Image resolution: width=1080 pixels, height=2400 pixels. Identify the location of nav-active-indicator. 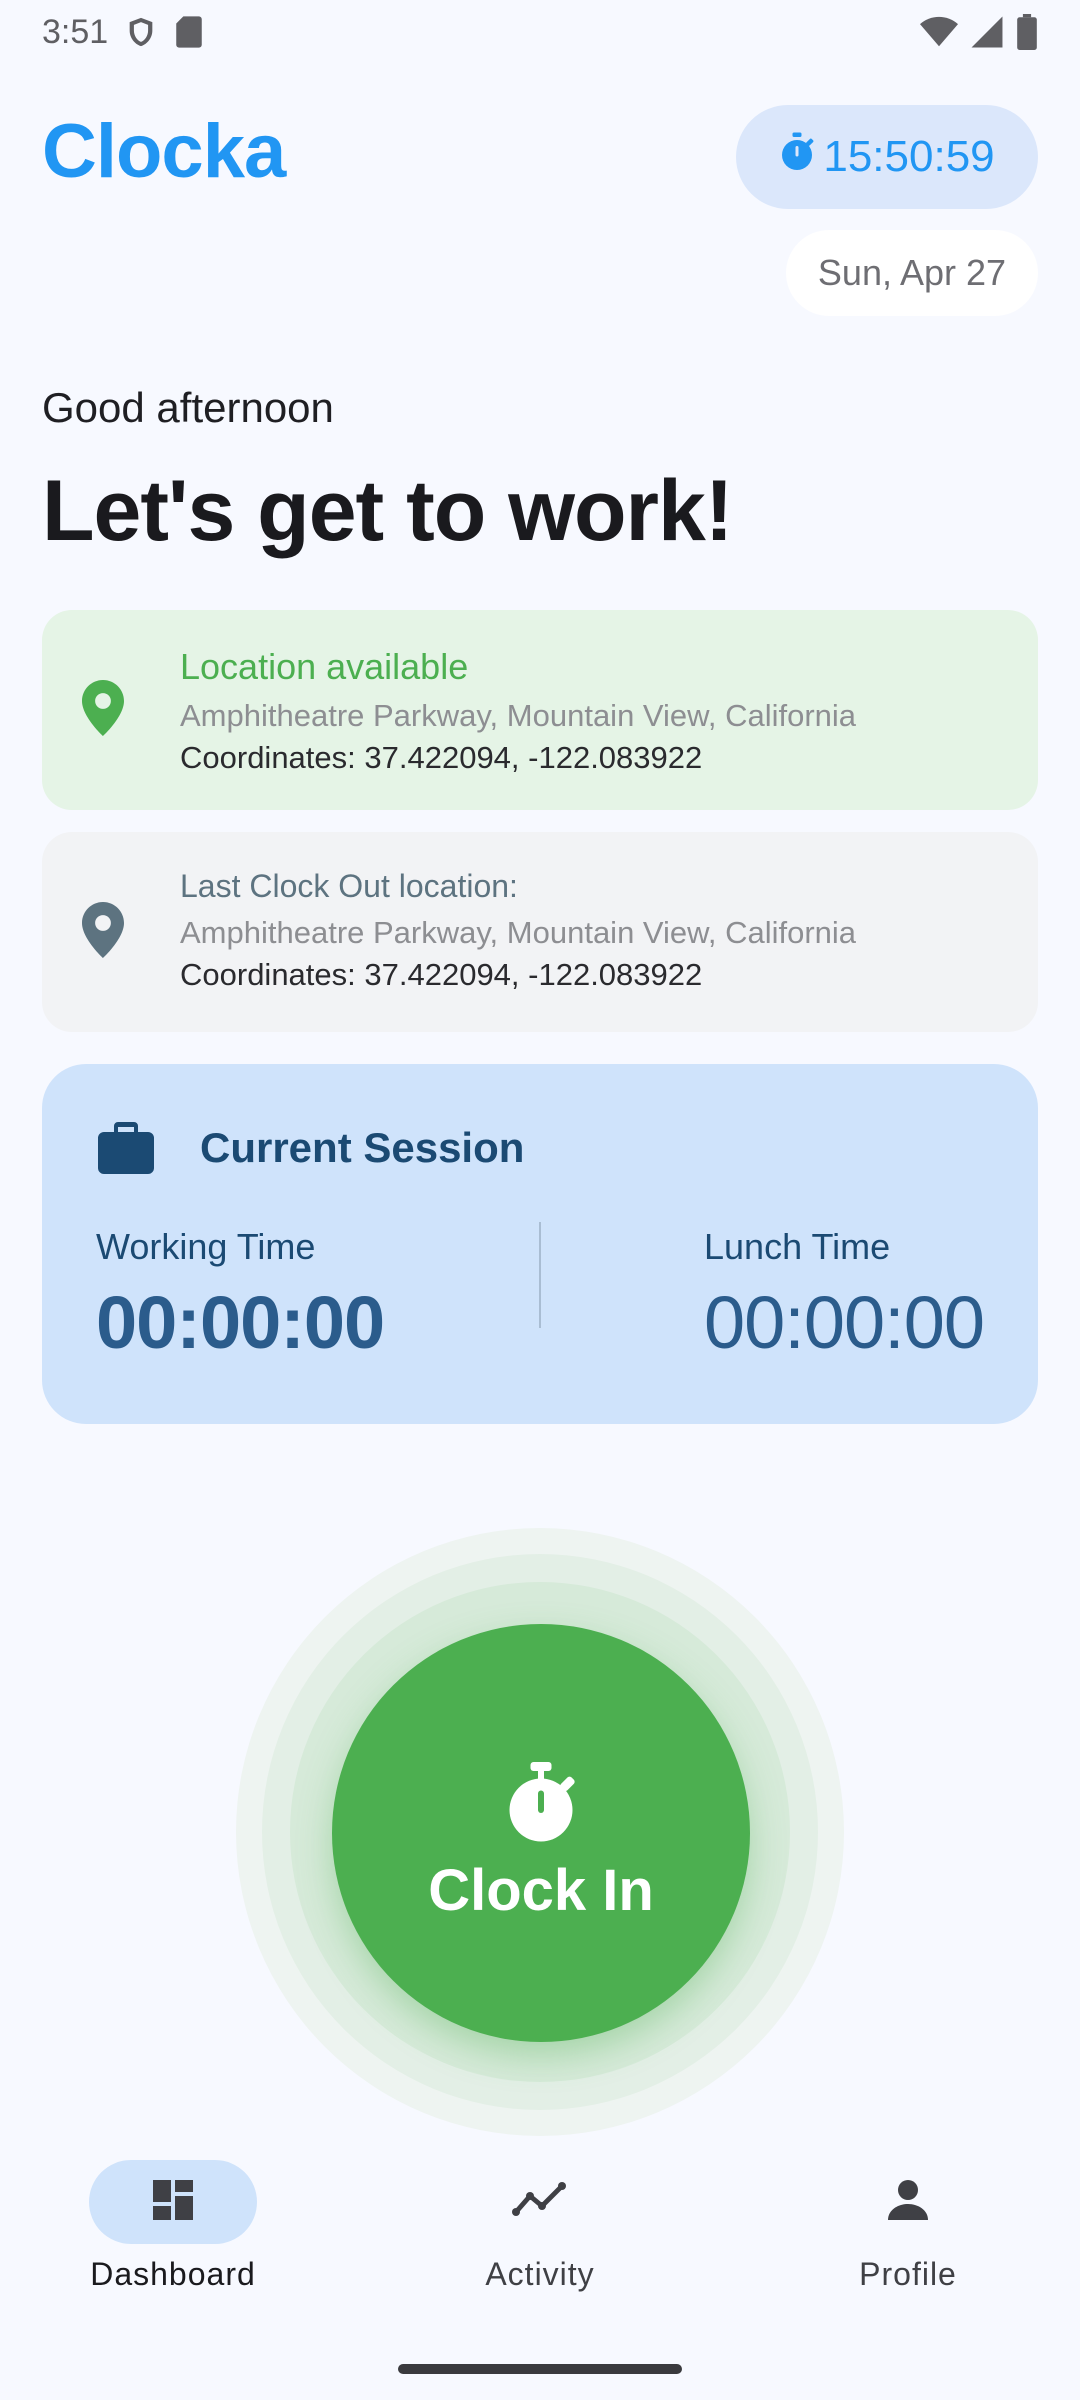
(173, 2202).